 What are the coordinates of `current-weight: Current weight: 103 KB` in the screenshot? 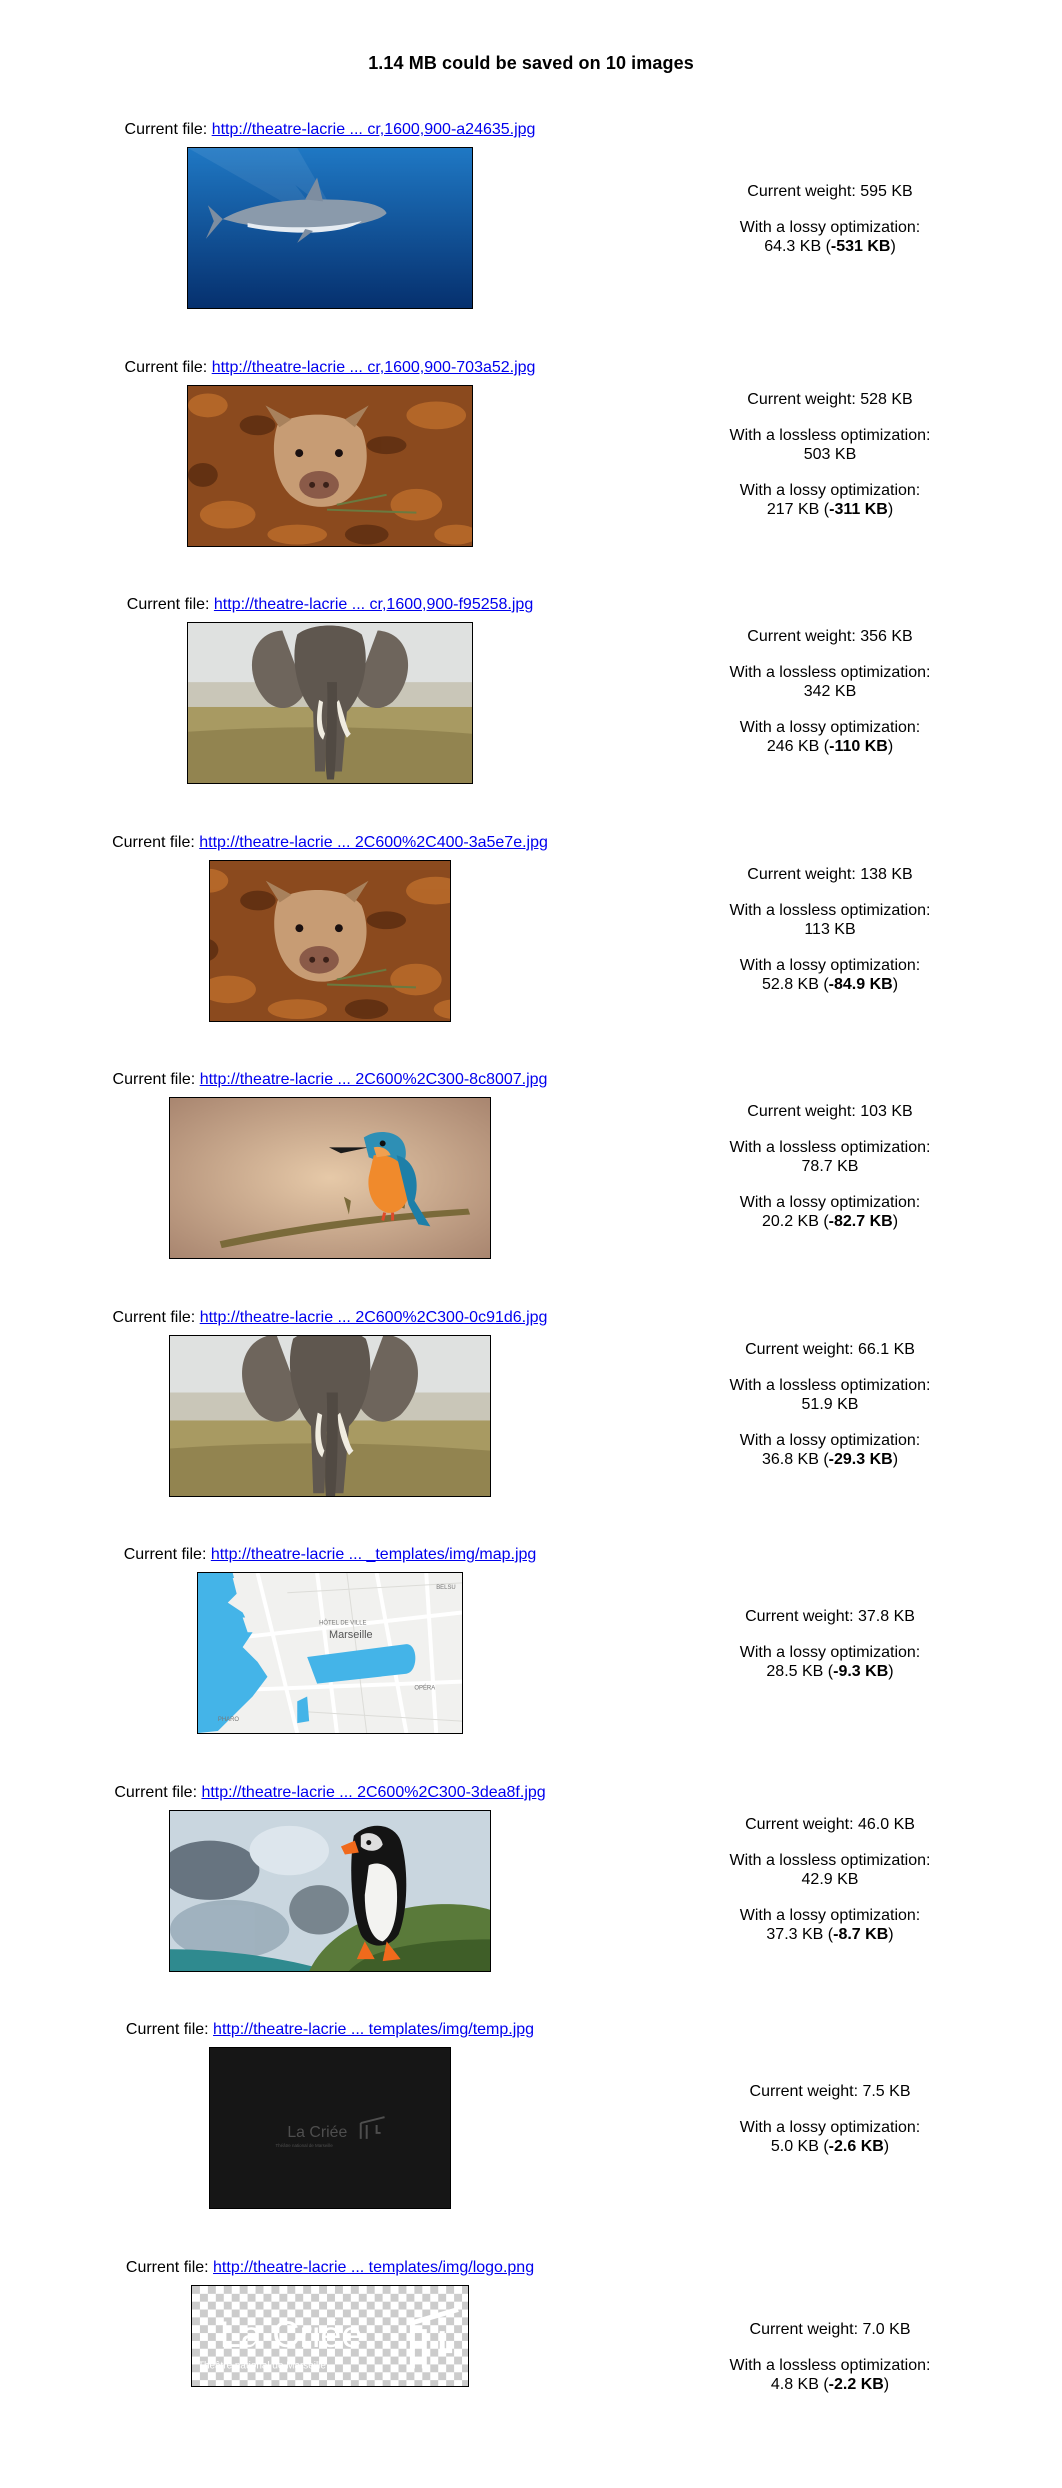 It's located at (830, 1111).